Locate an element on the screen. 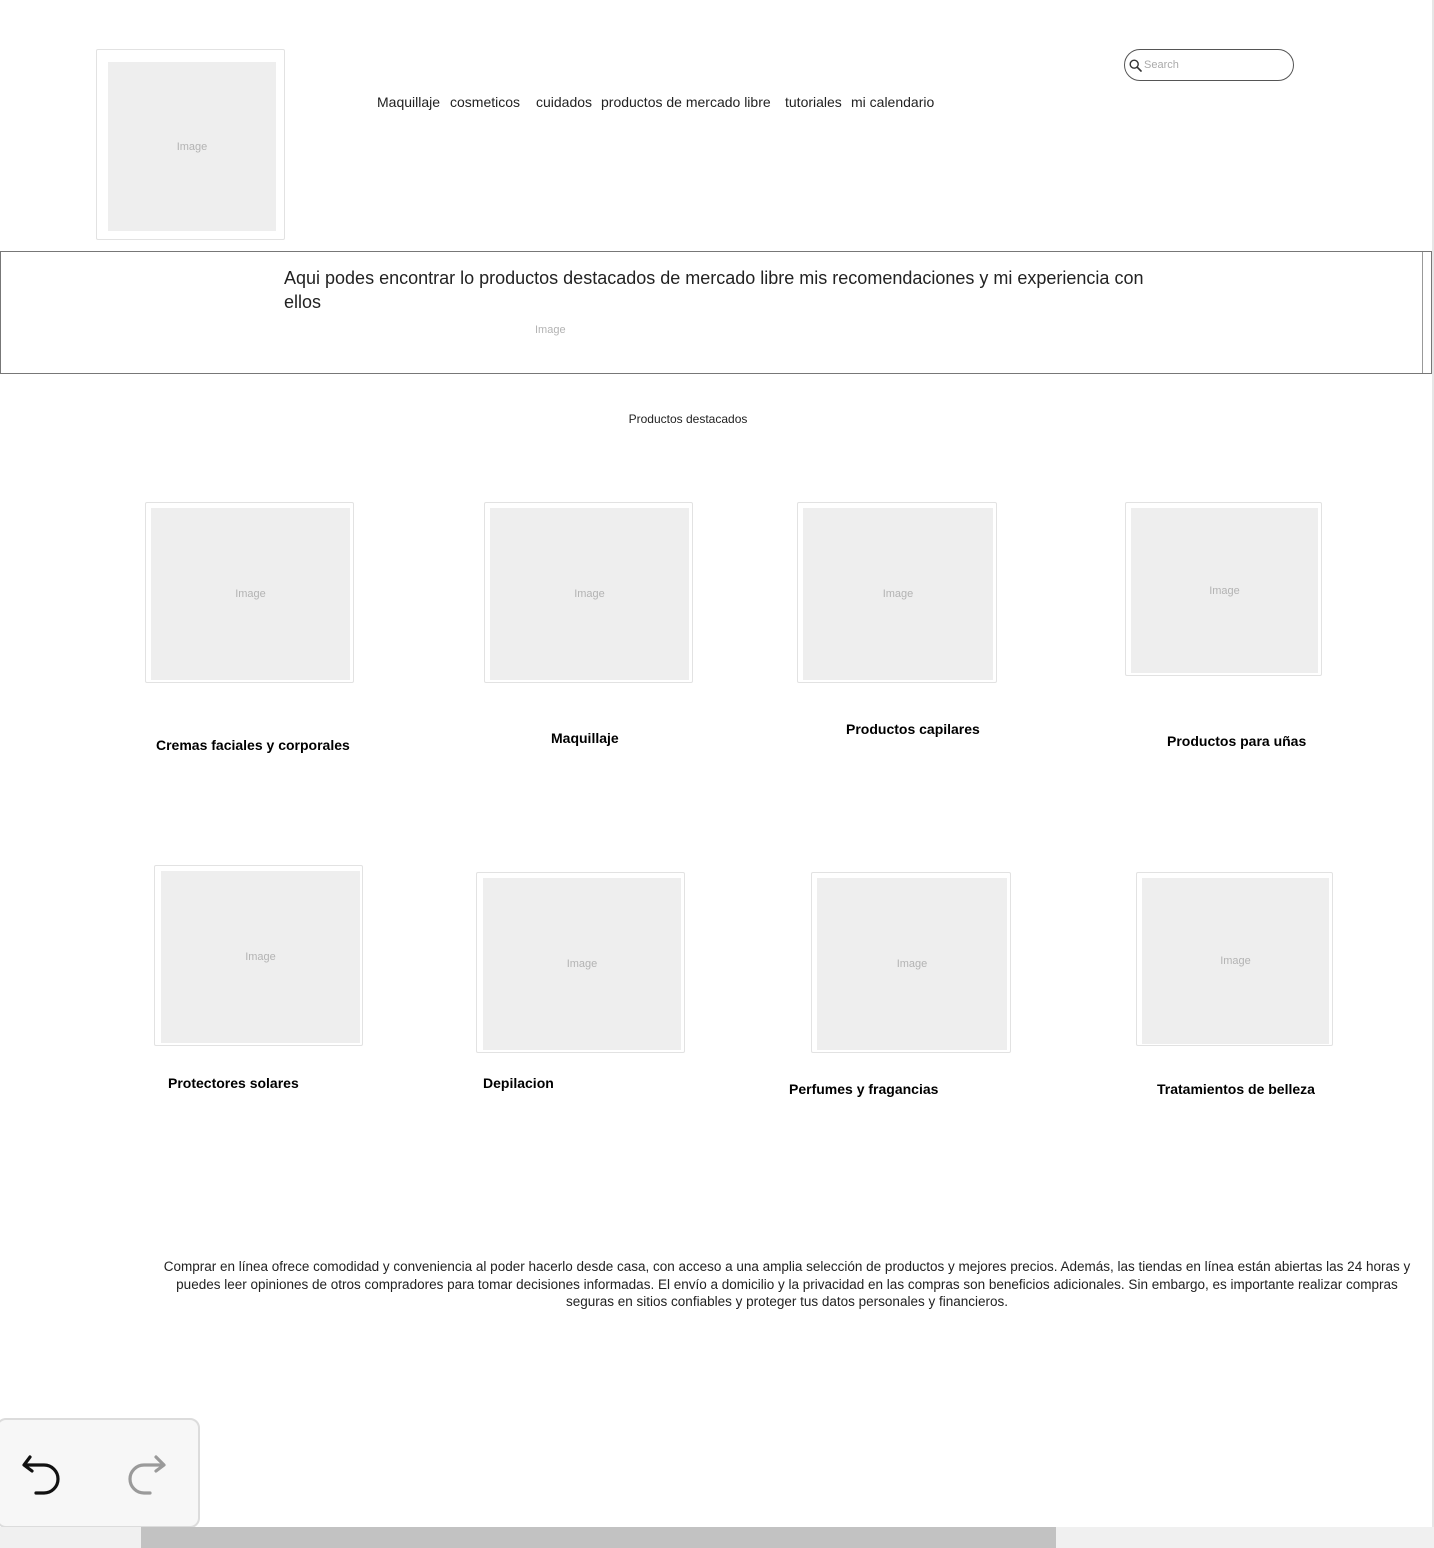 Image resolution: width=1434 pixels, height=1548 pixels. history-toolbar is located at coordinates (100, 1473).